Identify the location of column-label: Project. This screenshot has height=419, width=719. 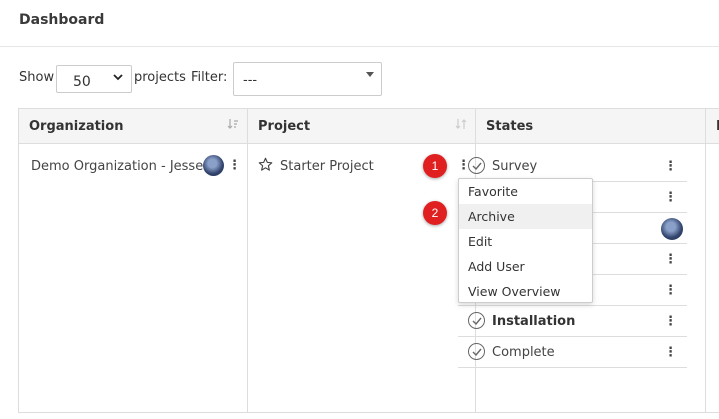
(284, 126).